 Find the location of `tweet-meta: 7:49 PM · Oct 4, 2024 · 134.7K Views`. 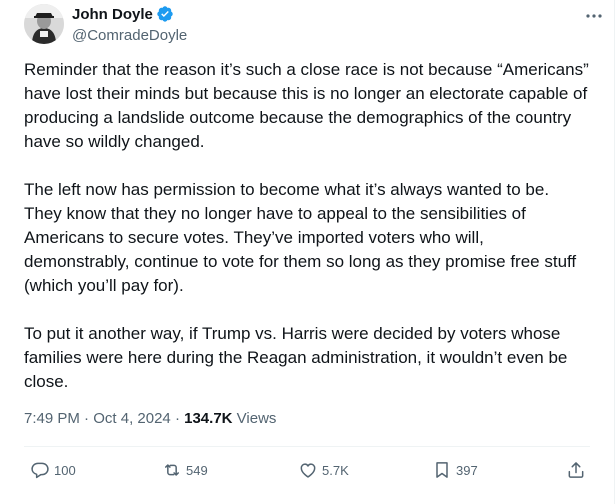

tweet-meta: 7:49 PM · Oct 4, 2024 · 134.7K Views is located at coordinates (150, 419).